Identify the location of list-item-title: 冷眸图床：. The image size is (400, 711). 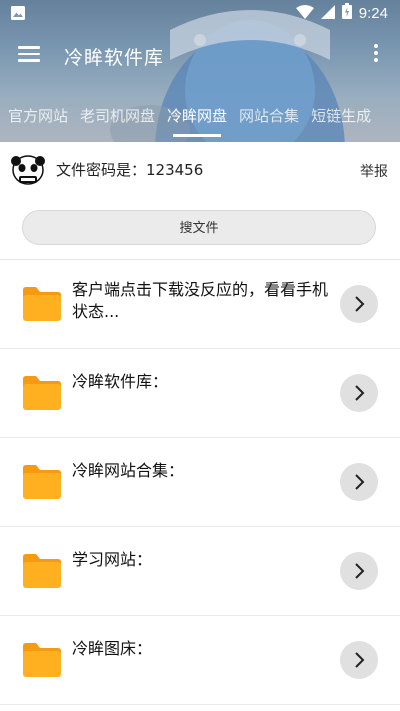
(112, 648).